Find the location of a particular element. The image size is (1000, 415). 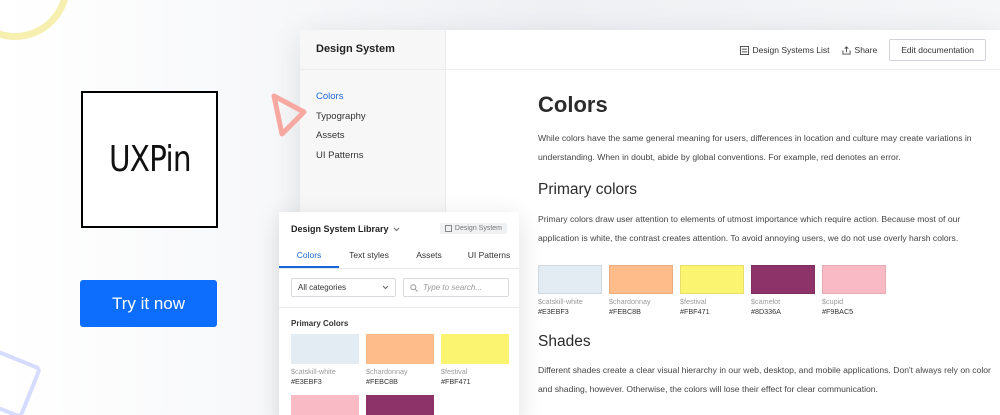

swatch-name: $camelot is located at coordinates (766, 301).